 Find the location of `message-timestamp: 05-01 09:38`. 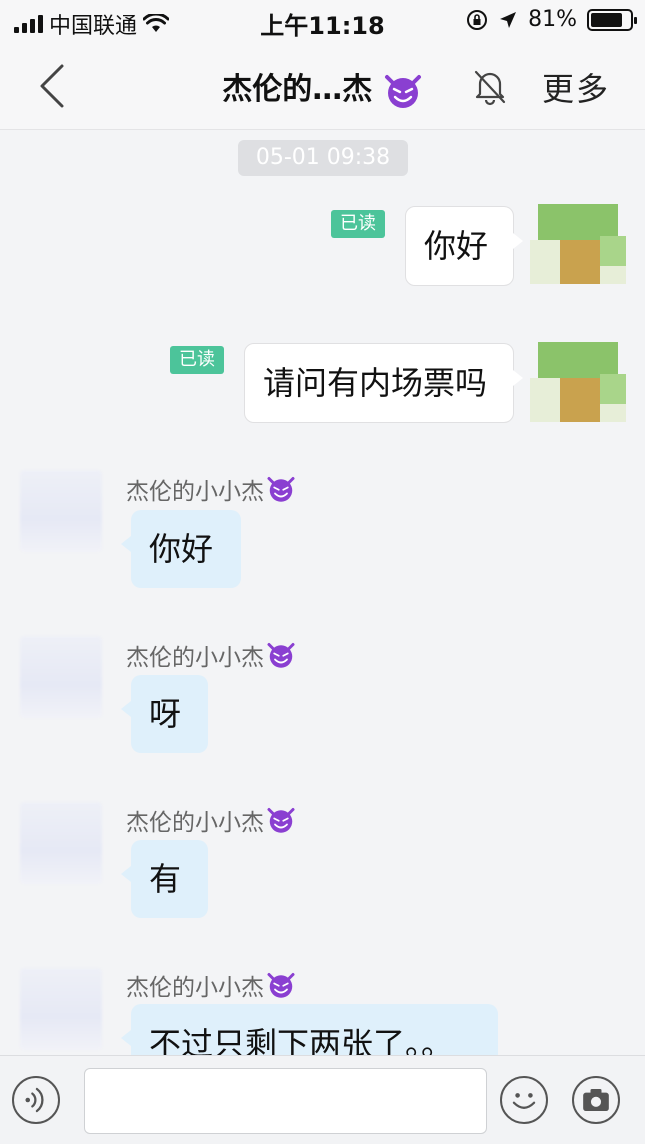

message-timestamp: 05-01 09:38 is located at coordinates (323, 158).